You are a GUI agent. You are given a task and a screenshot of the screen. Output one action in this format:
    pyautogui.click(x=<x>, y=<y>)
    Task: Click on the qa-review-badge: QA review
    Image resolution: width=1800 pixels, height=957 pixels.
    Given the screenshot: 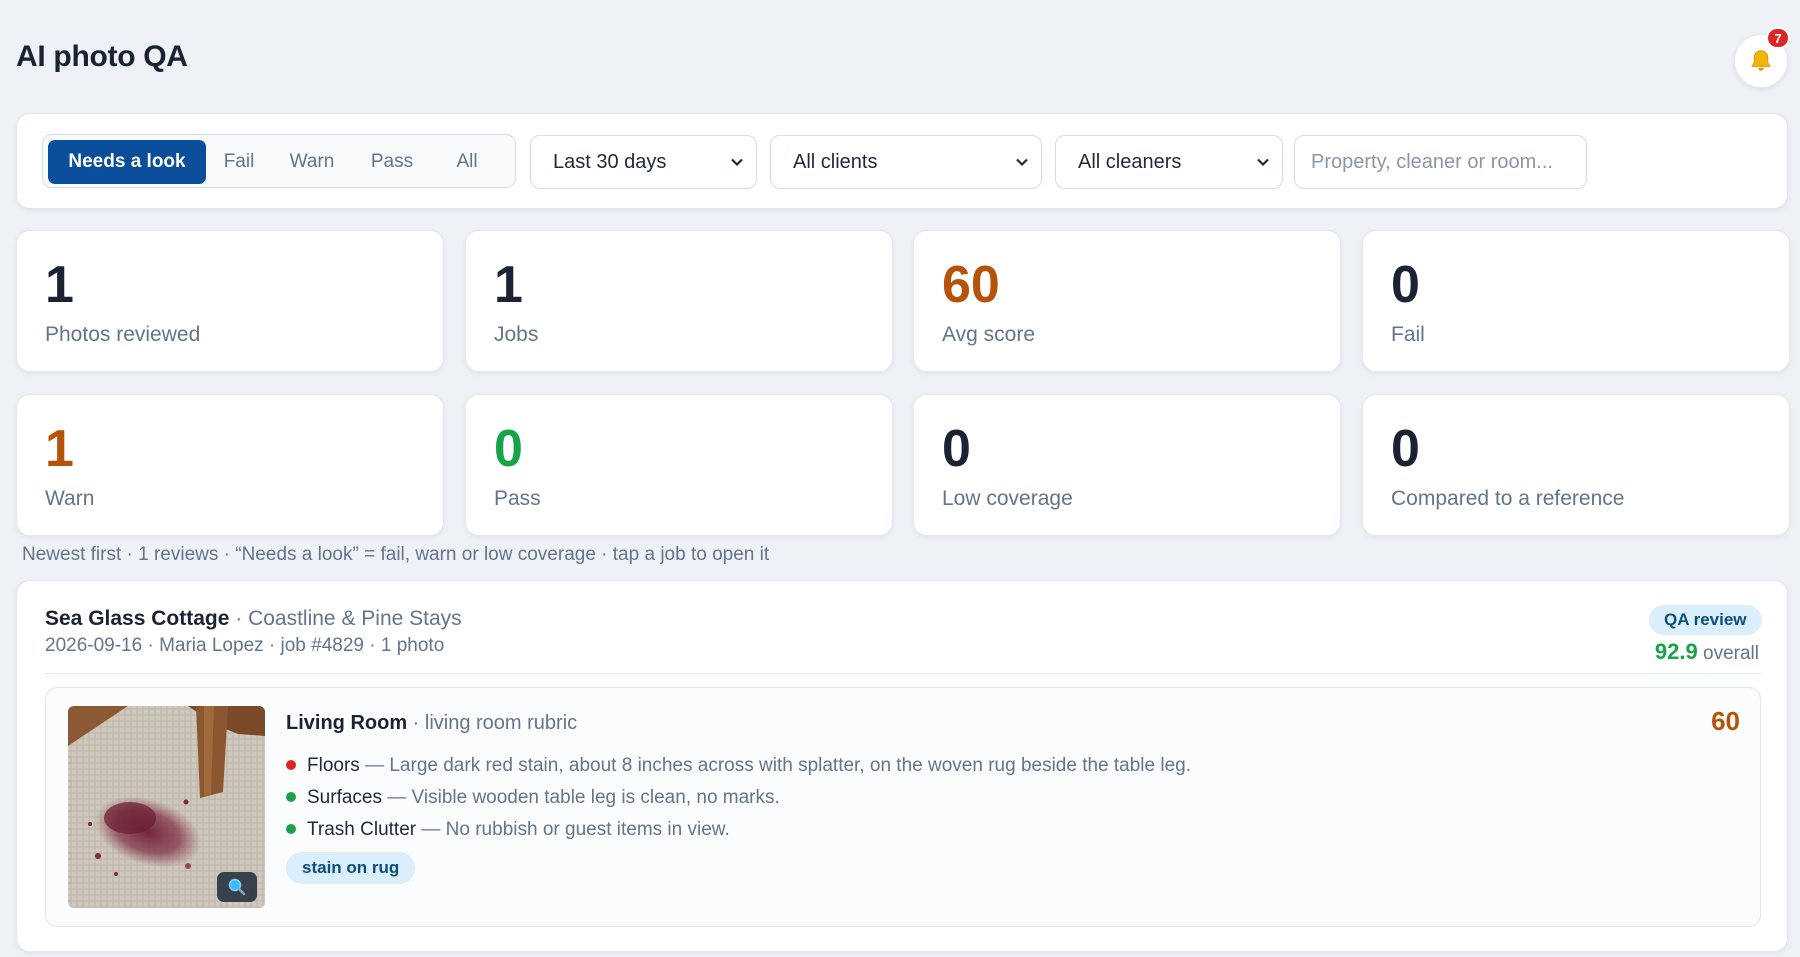 What is the action you would take?
    pyautogui.click(x=1705, y=620)
    